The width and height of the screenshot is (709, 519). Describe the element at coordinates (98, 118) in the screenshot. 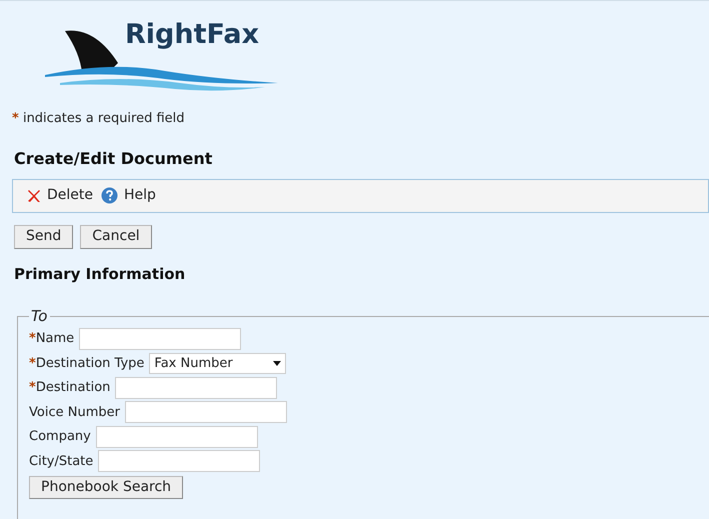

I see `required-note: * indicates a required field` at that location.